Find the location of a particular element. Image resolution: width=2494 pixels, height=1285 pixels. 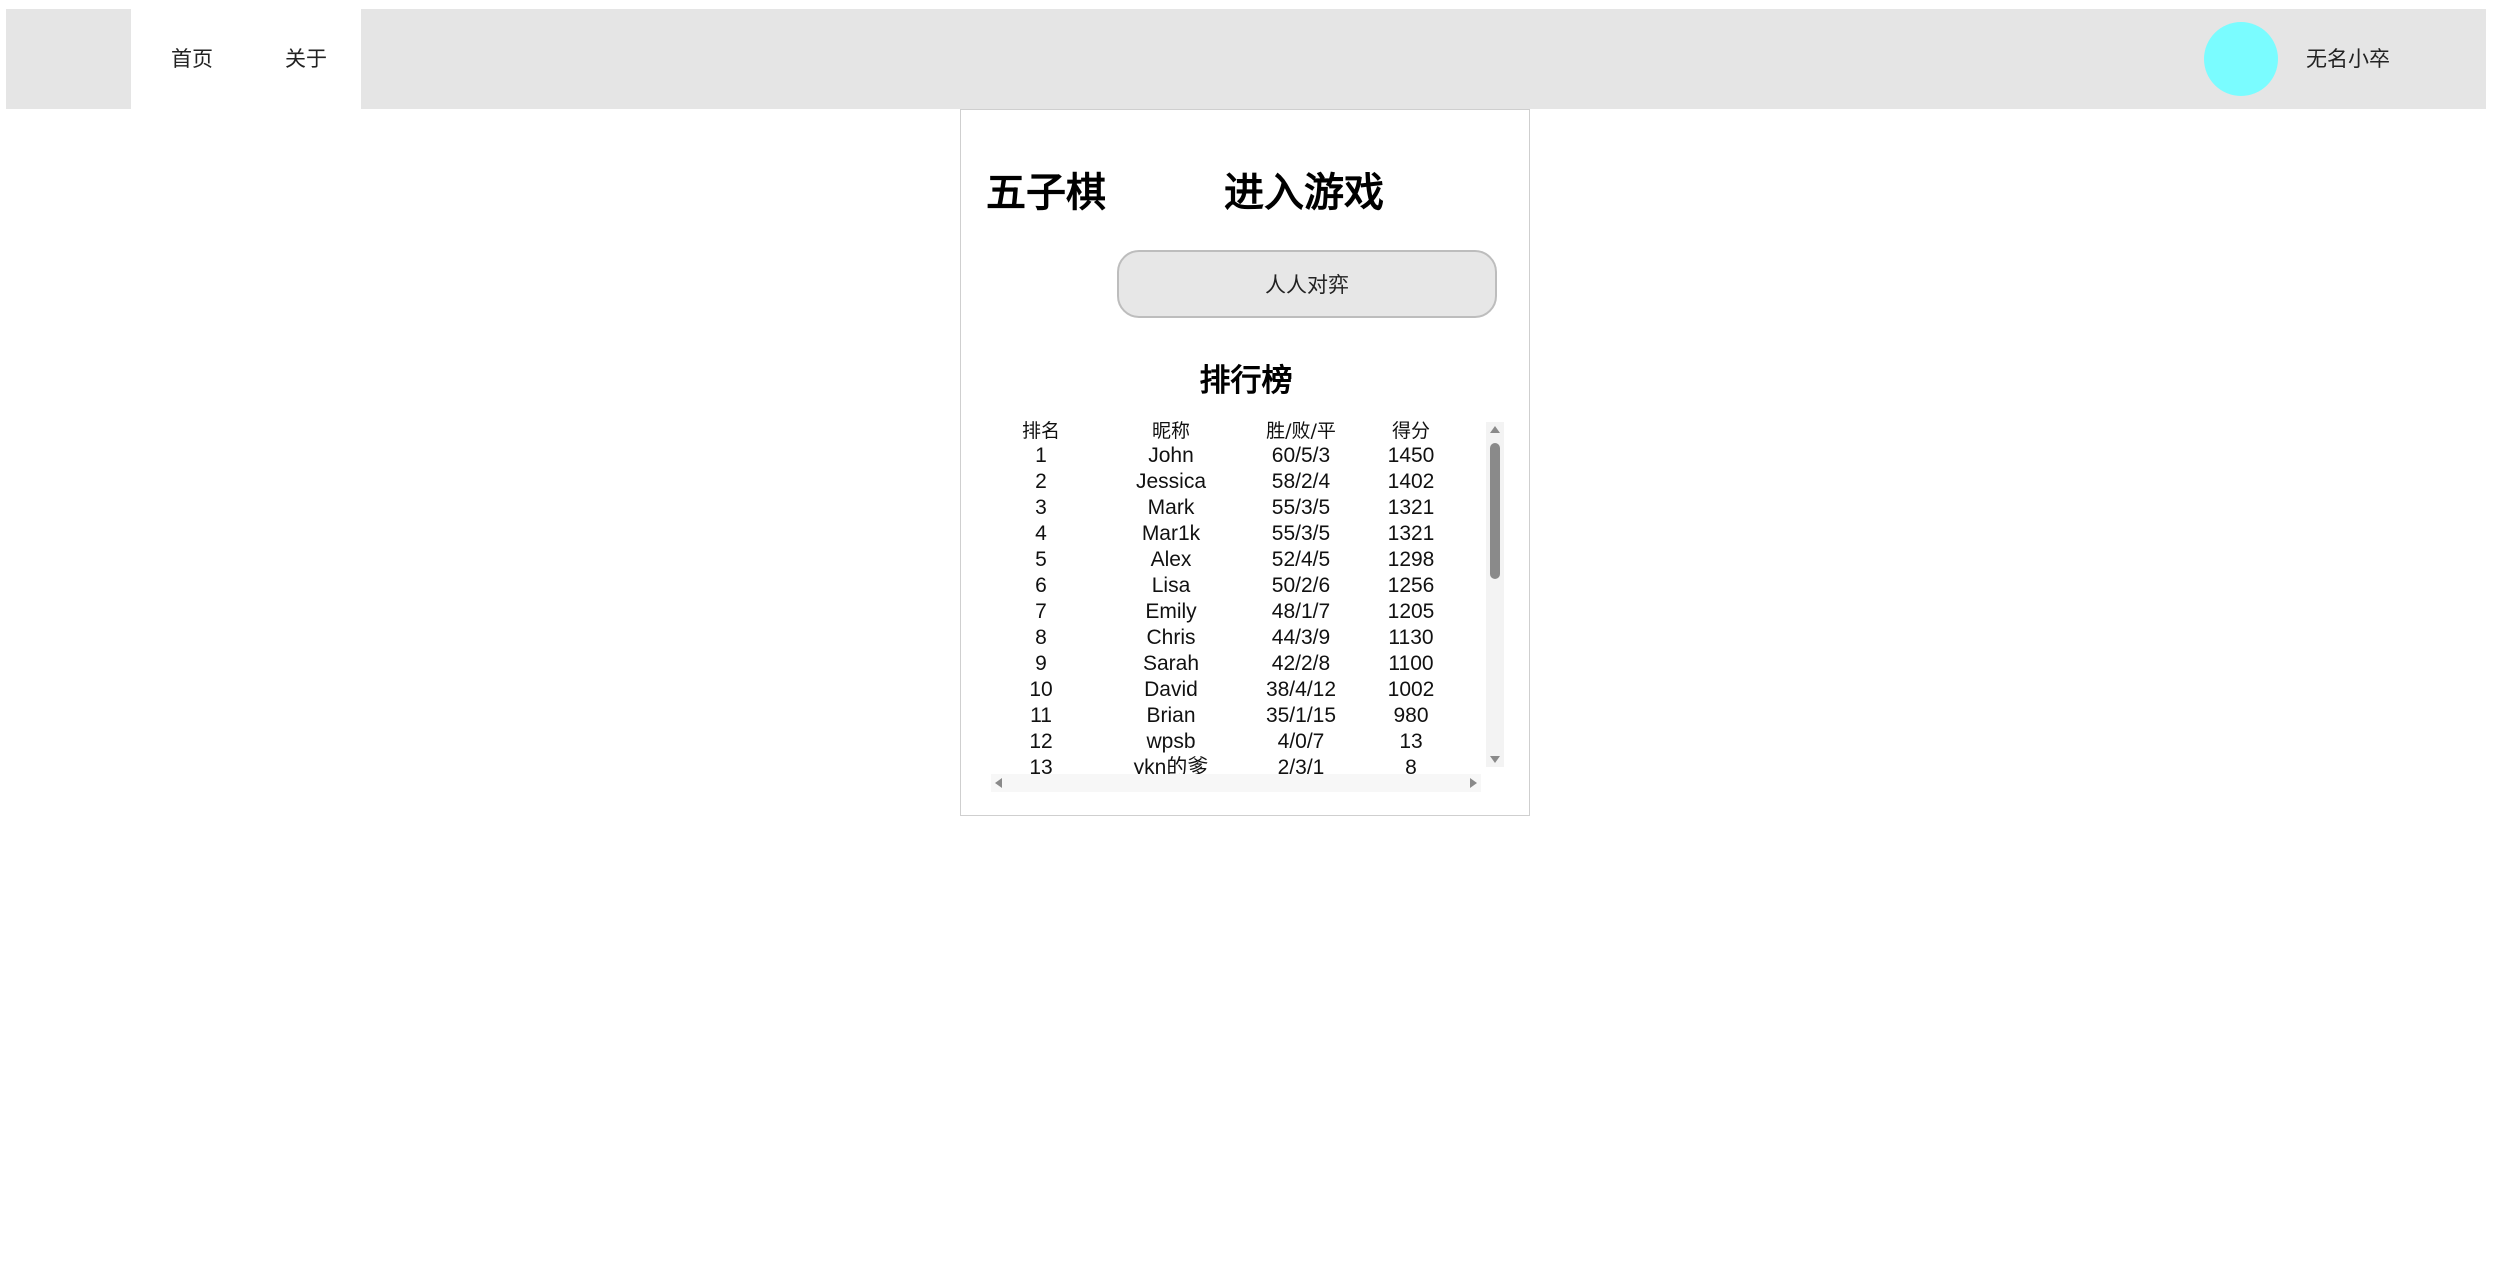

cell-nickname: ykn的爹 is located at coordinates (1171, 765).